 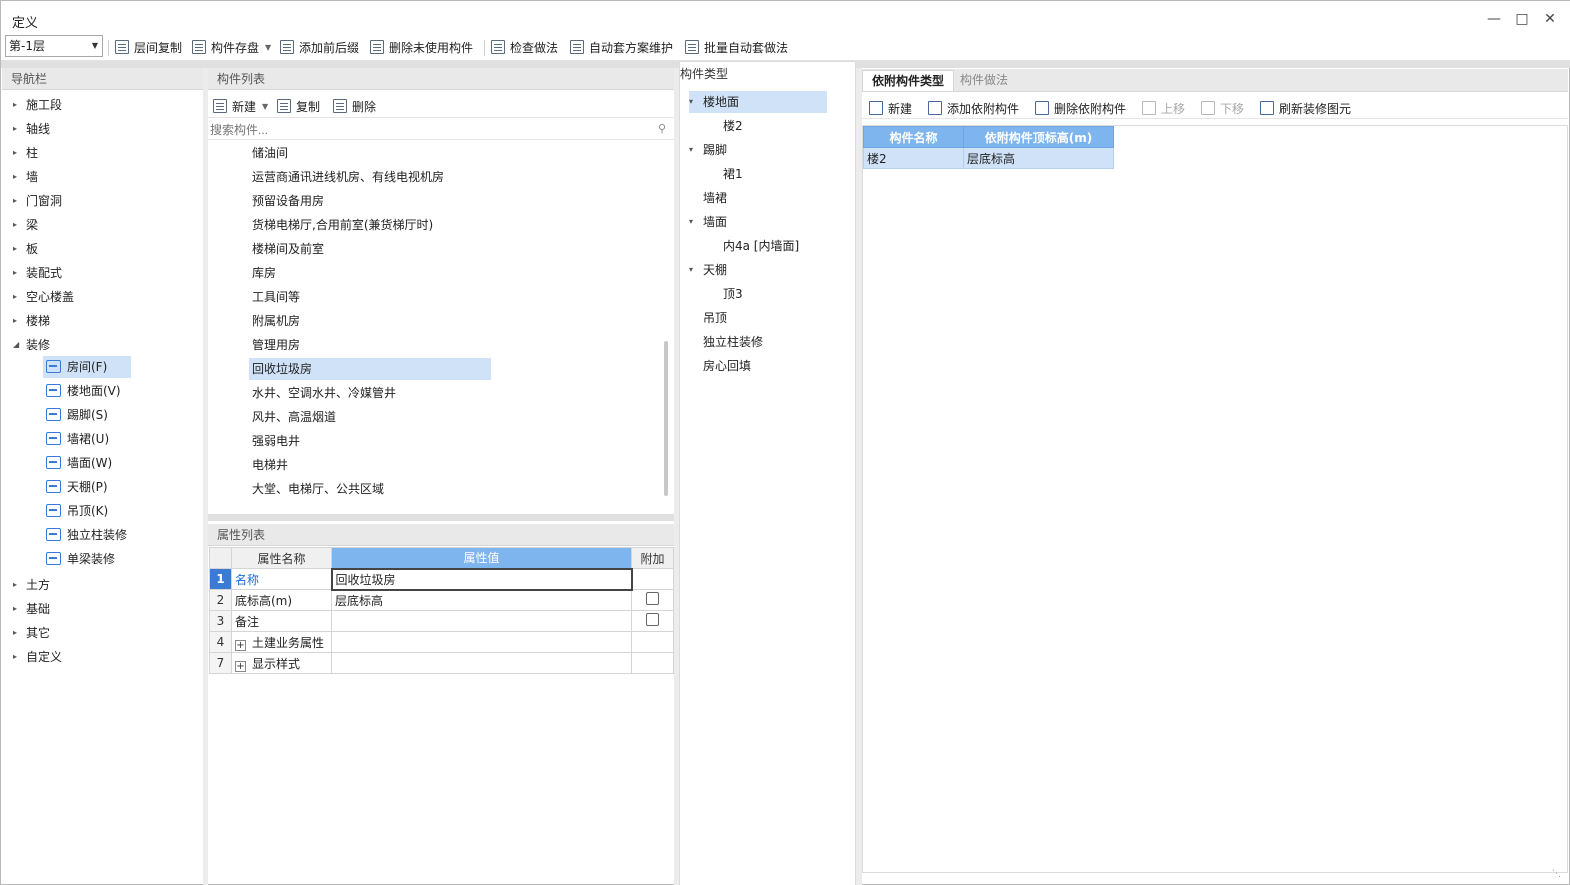 What do you see at coordinates (346, 177) in the screenshot?
I see `list-item: 运营商通讯进线机房、有线电视机房` at bounding box center [346, 177].